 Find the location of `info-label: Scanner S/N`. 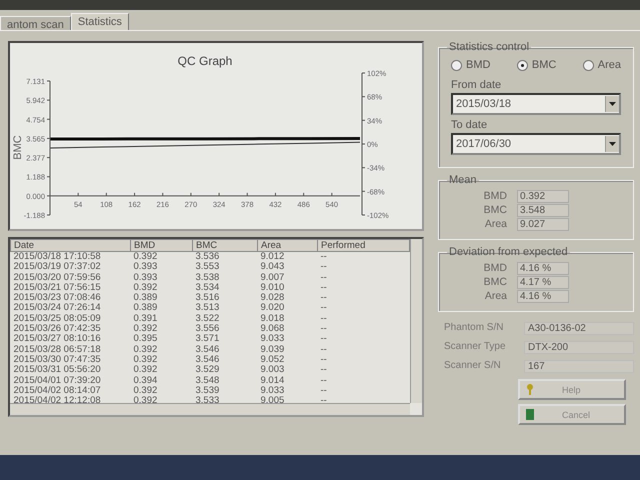

info-label: Scanner S/N is located at coordinates (473, 366).